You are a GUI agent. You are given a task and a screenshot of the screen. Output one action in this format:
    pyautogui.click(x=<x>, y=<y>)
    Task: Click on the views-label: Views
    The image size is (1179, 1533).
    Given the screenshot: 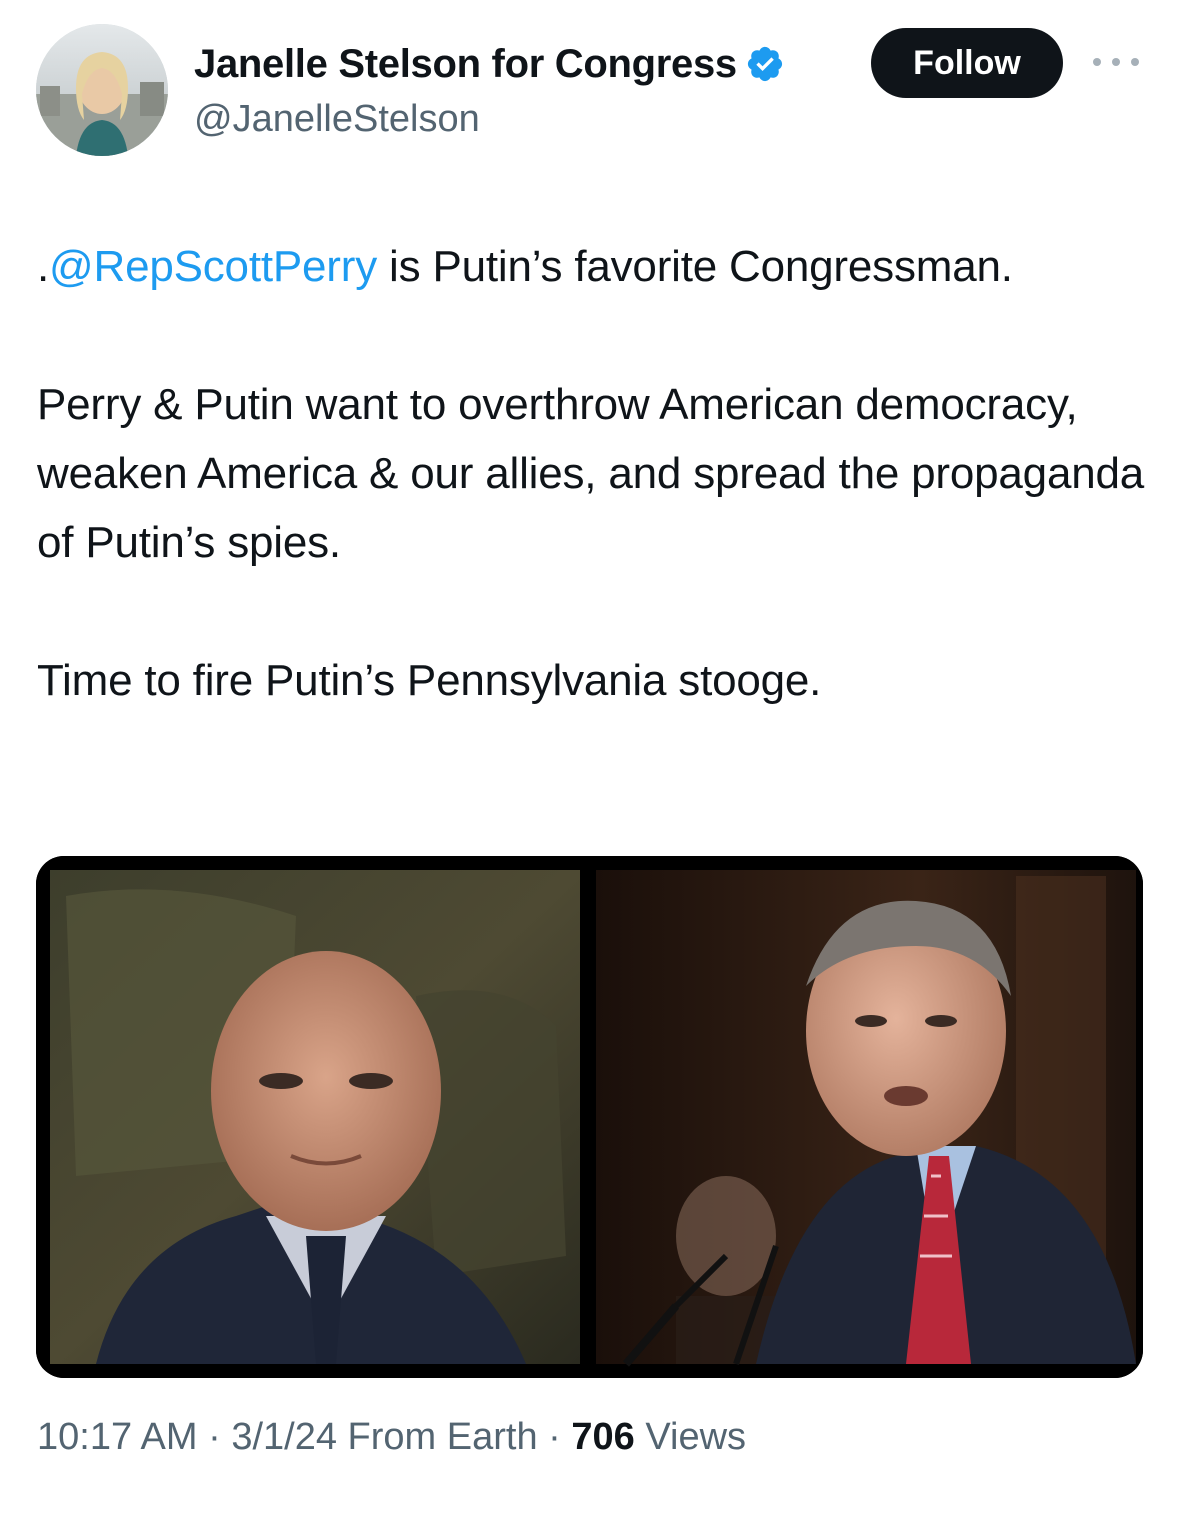 What is the action you would take?
    pyautogui.click(x=690, y=1437)
    